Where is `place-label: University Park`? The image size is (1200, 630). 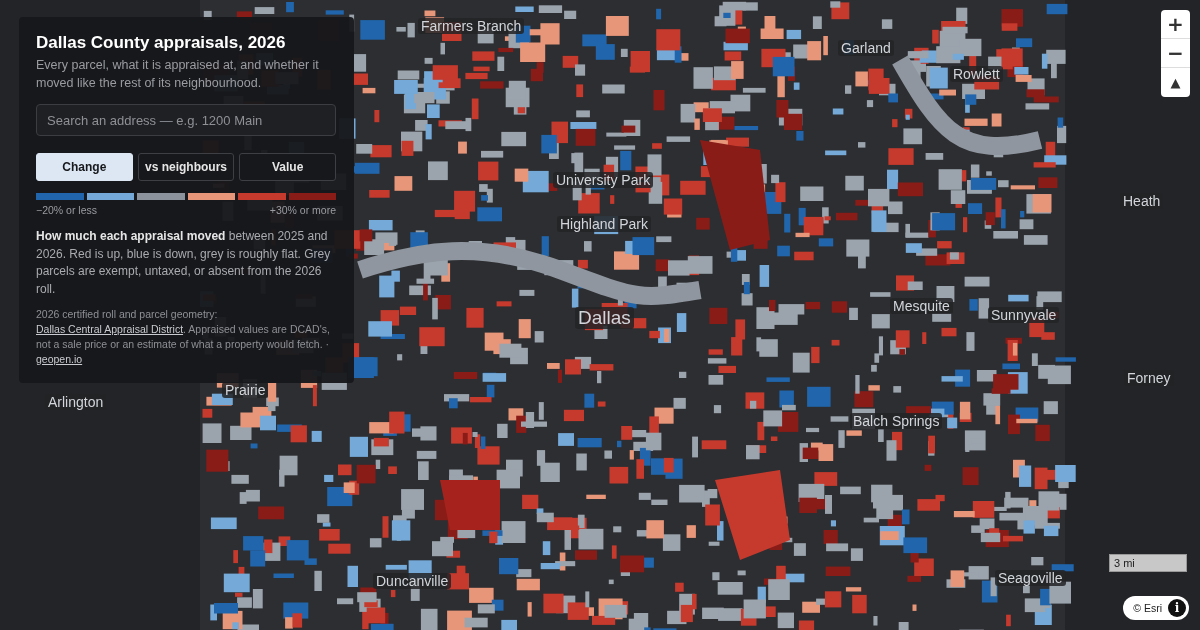 place-label: University Park is located at coordinates (603, 180).